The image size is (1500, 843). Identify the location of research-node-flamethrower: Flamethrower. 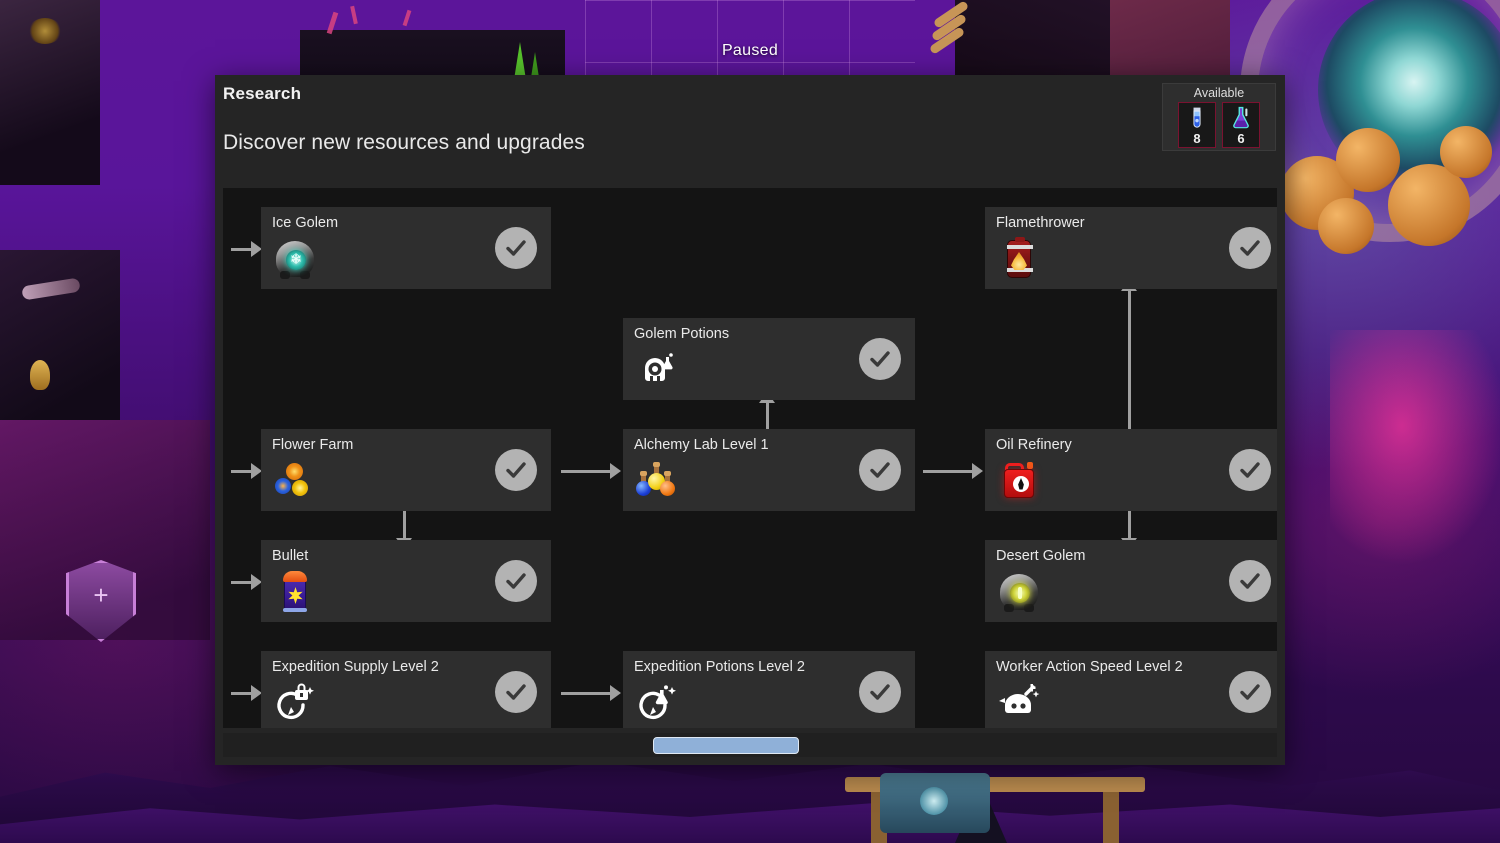
(1131, 248).